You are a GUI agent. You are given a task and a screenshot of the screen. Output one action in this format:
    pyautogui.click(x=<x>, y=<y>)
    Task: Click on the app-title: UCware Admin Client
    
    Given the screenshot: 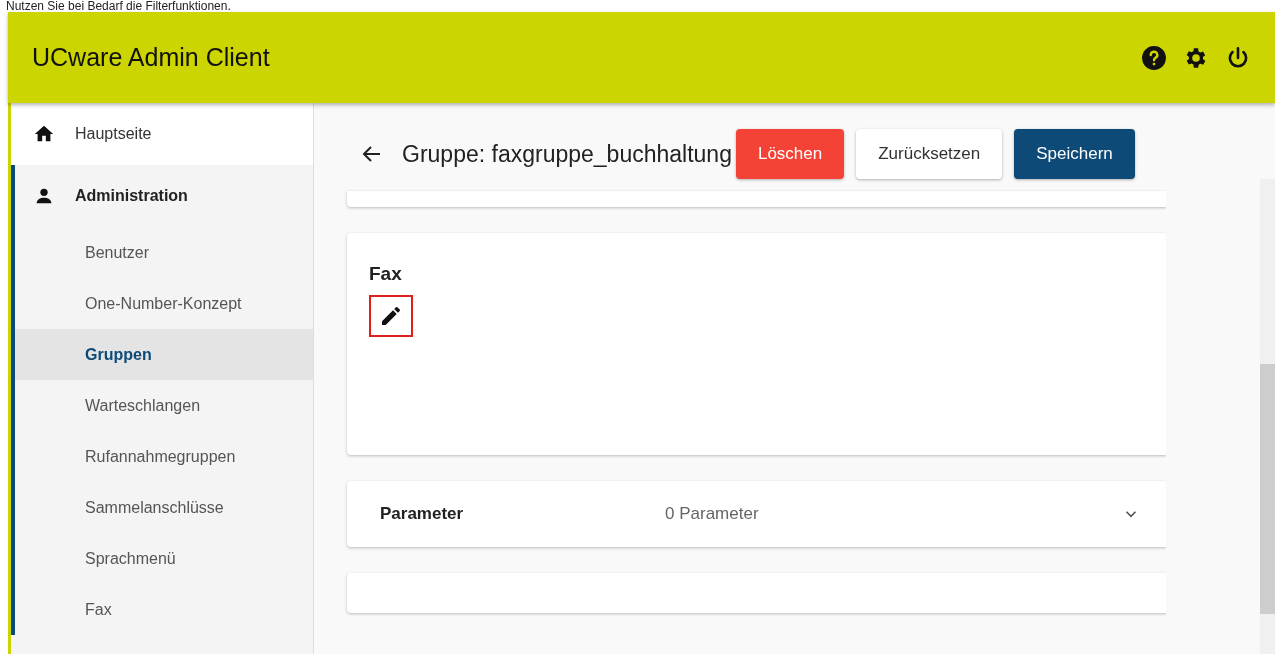 What is the action you would take?
    pyautogui.click(x=151, y=57)
    